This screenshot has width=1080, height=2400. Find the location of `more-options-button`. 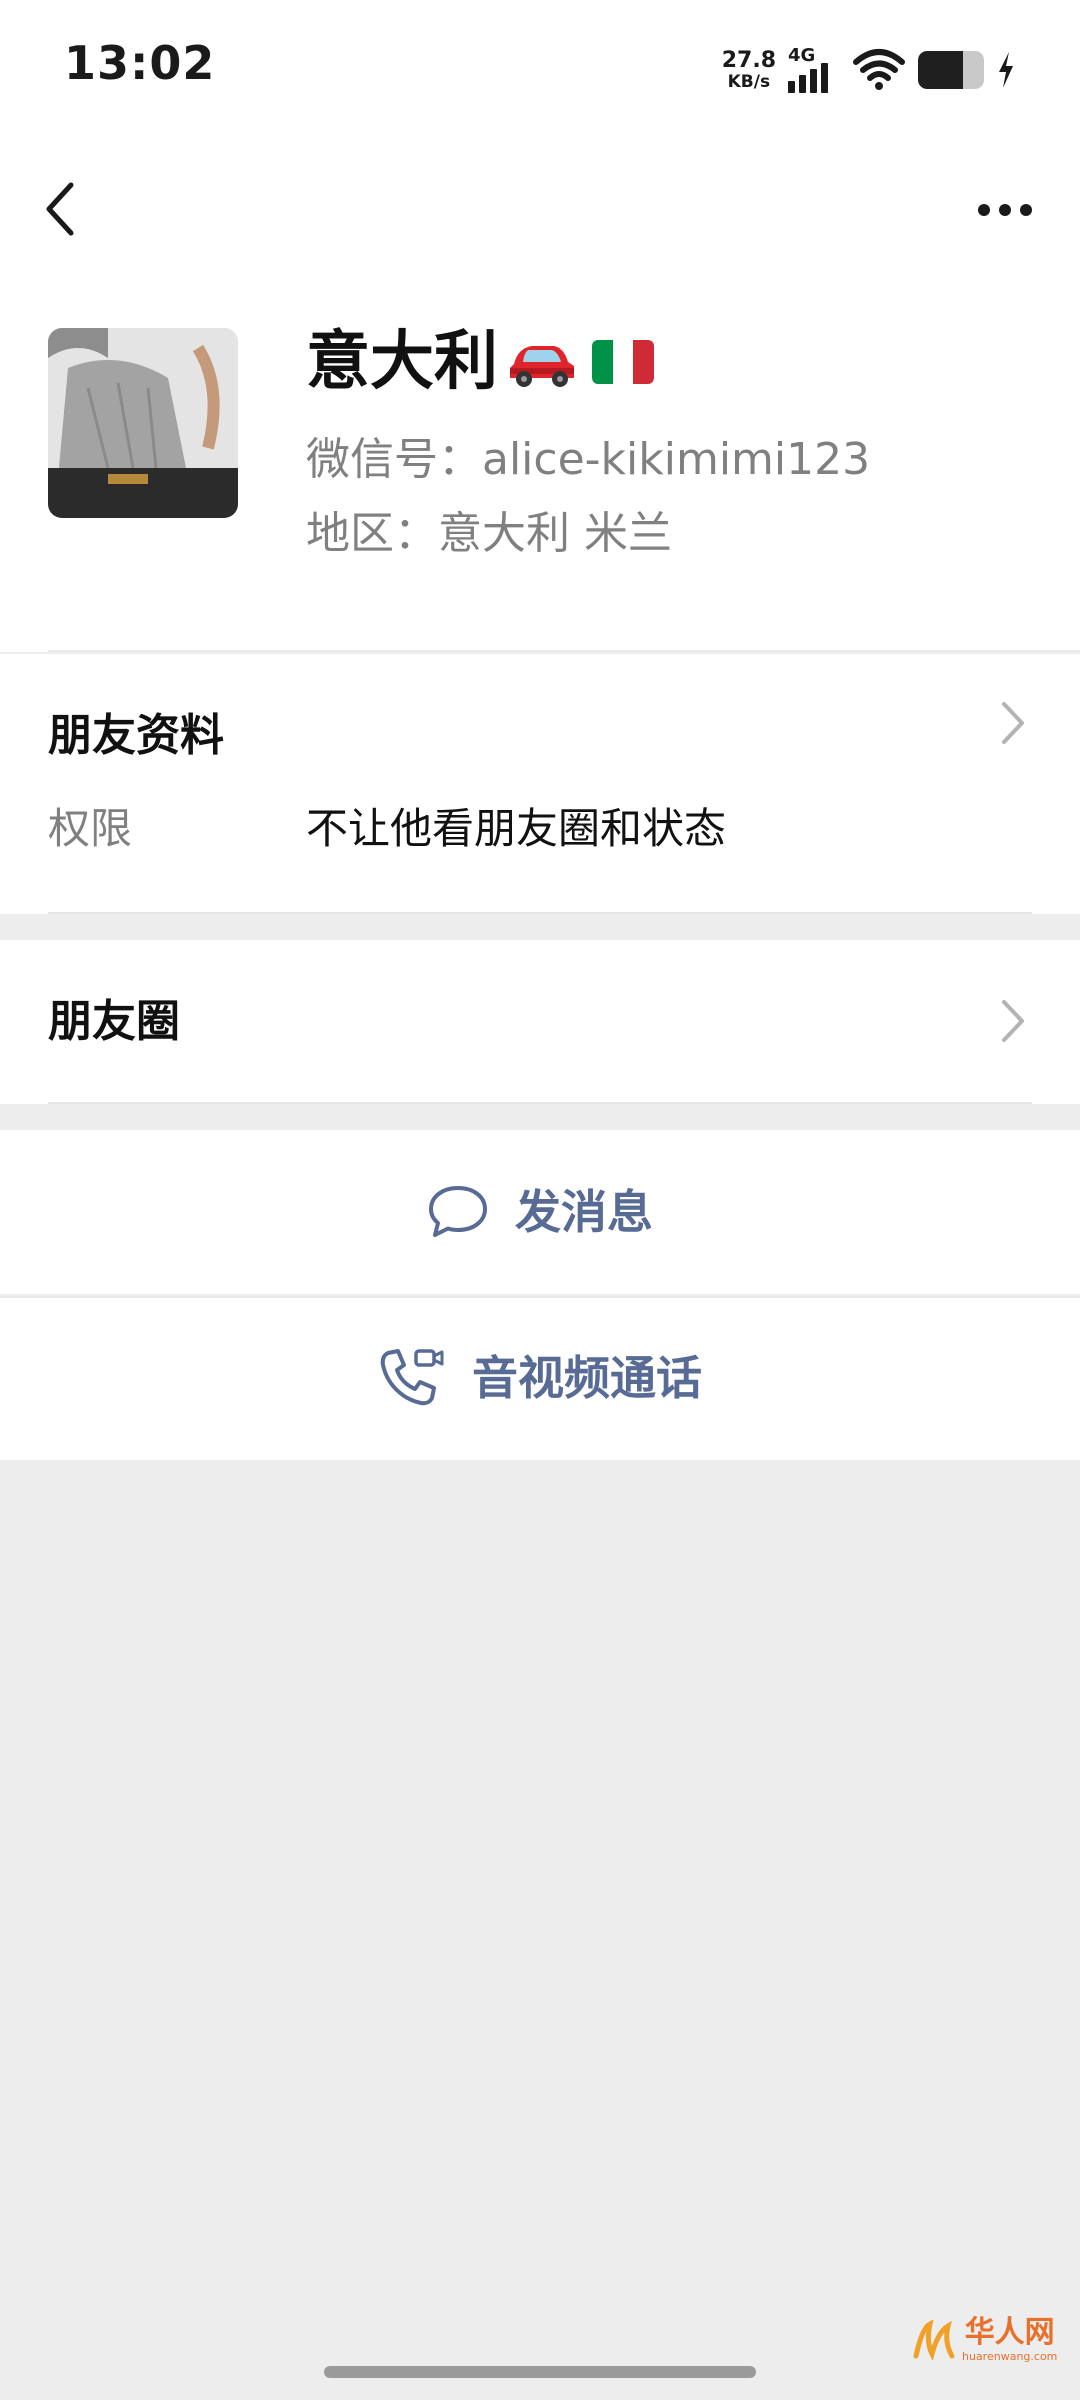

more-options-button is located at coordinates (1005, 210).